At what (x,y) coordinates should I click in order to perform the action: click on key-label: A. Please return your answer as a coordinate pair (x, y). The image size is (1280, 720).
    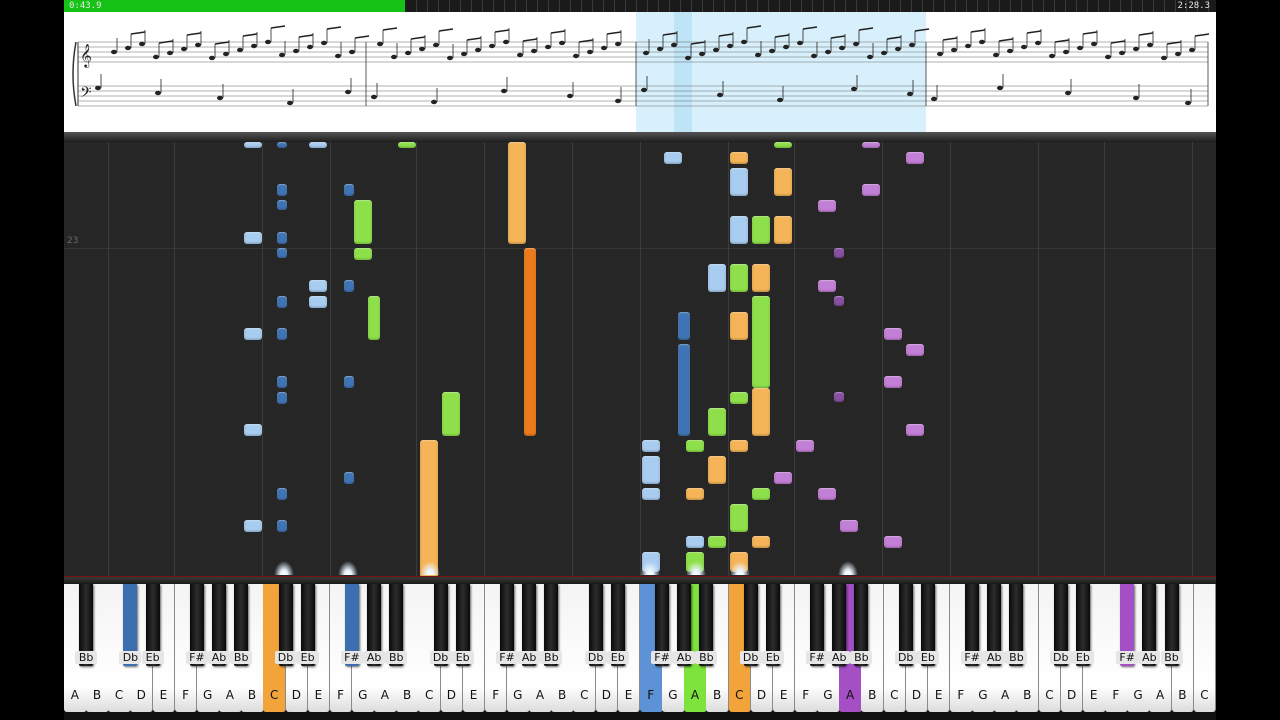
    Looking at the image, I should click on (385, 695).